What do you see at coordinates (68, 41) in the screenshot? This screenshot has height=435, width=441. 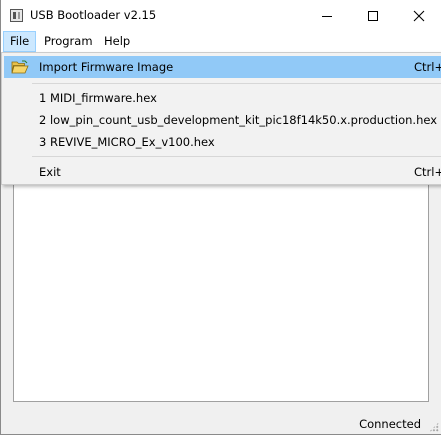 I see `menu-program: Program` at bounding box center [68, 41].